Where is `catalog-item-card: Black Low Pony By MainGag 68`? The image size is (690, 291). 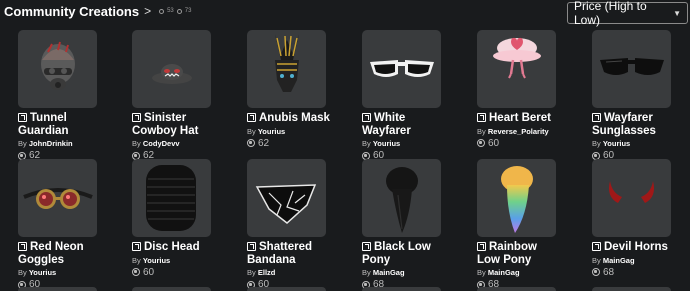
catalog-item-card: Black Low Pony By MainGag 68 is located at coordinates (403, 224).